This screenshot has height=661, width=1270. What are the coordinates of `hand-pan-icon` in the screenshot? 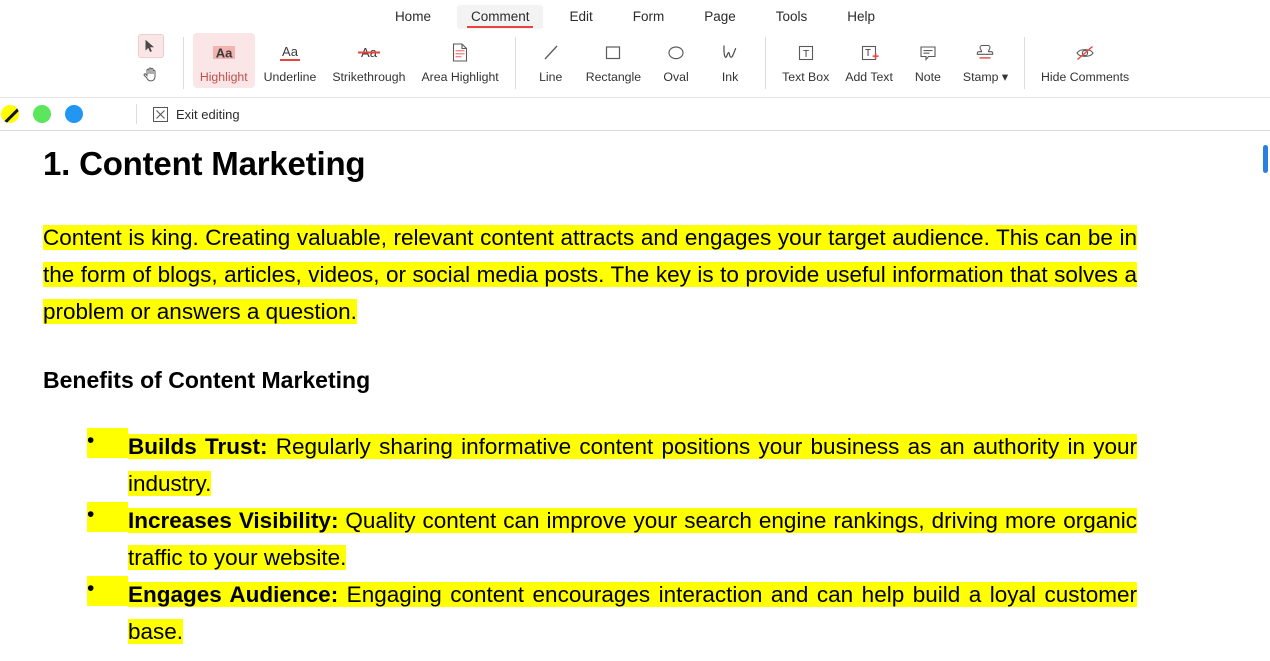 It's located at (149, 74).